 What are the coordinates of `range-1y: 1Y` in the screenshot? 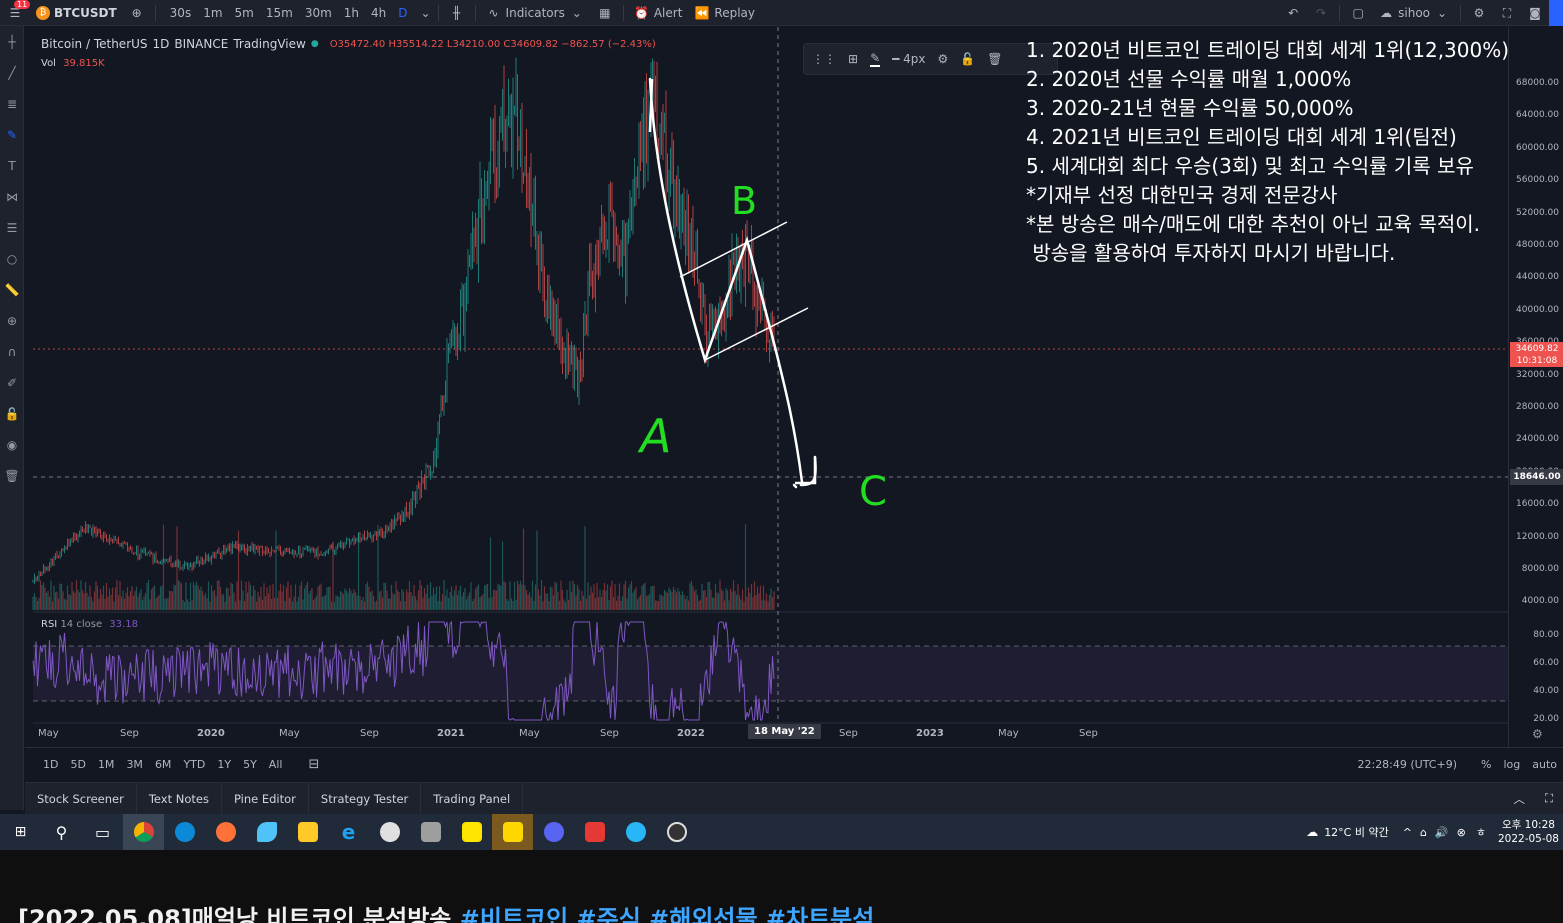 It's located at (224, 764).